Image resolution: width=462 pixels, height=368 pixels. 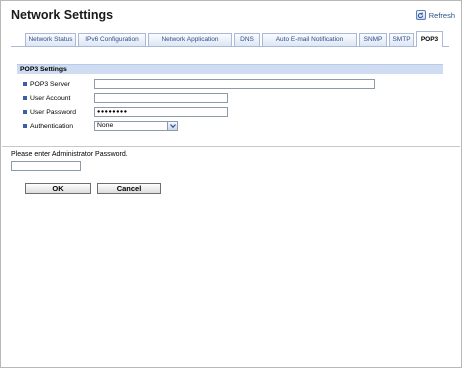 I want to click on cancel-button: Cancel, so click(x=129, y=188).